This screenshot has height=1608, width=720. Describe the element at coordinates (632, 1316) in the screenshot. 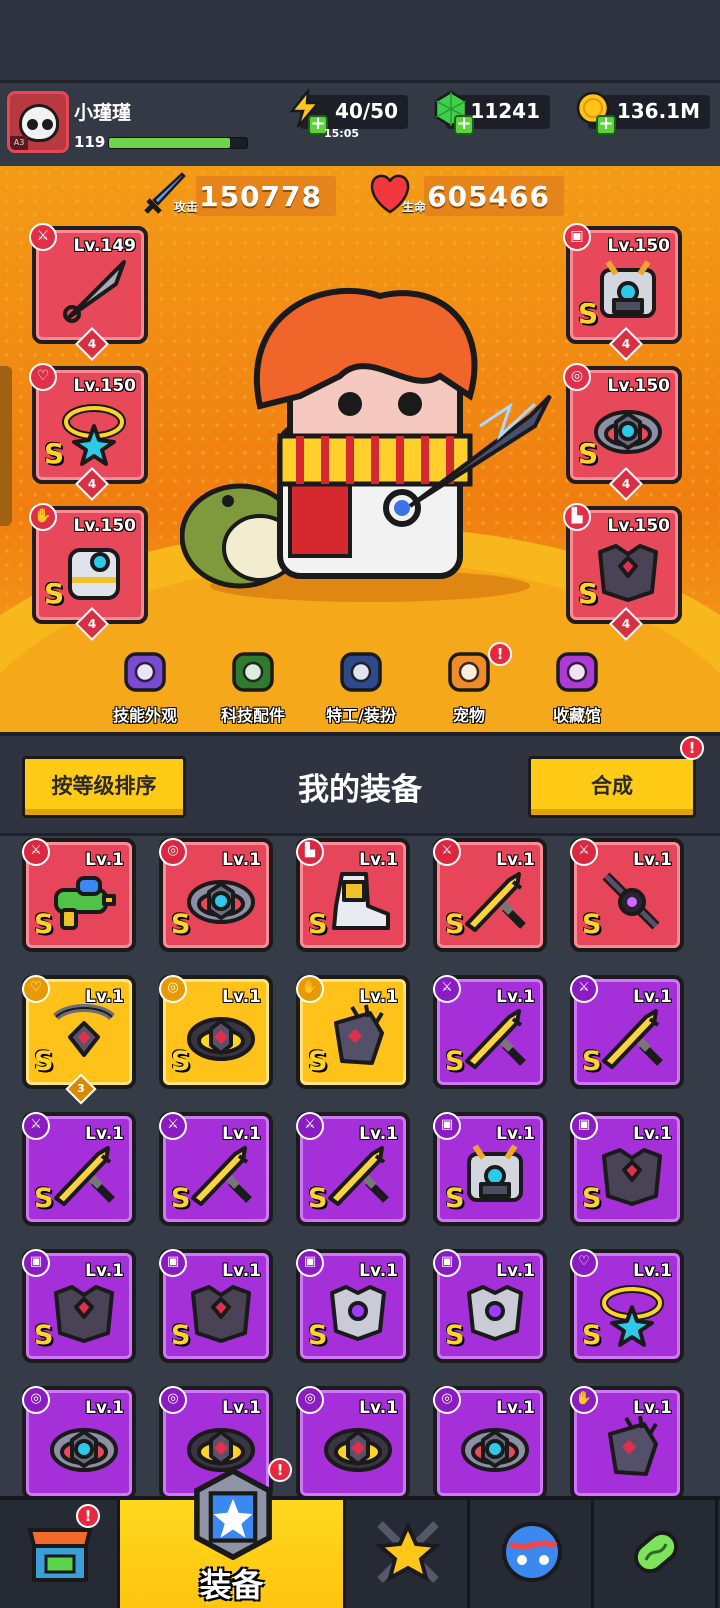

I see `star-necklace-icon` at that location.